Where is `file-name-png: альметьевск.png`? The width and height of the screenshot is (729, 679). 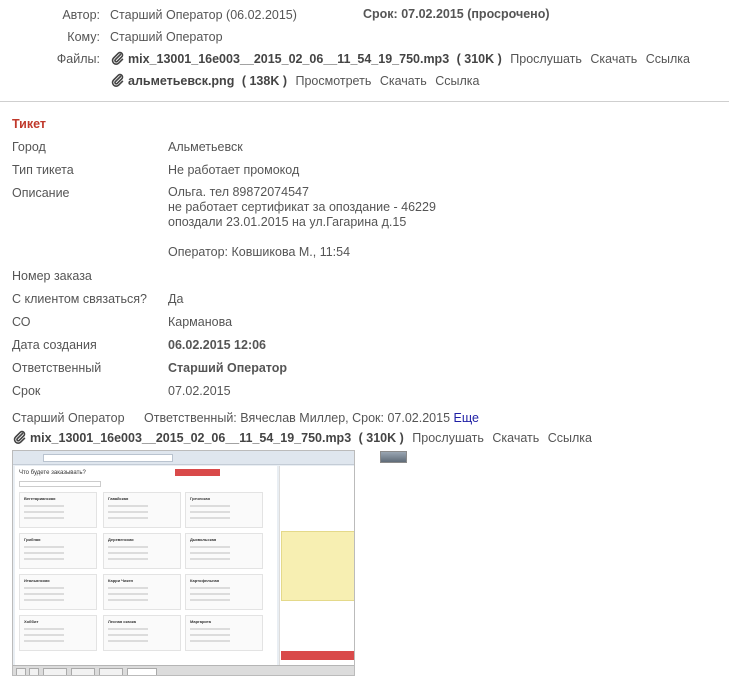
file-name-png: альметьевск.png is located at coordinates (181, 81).